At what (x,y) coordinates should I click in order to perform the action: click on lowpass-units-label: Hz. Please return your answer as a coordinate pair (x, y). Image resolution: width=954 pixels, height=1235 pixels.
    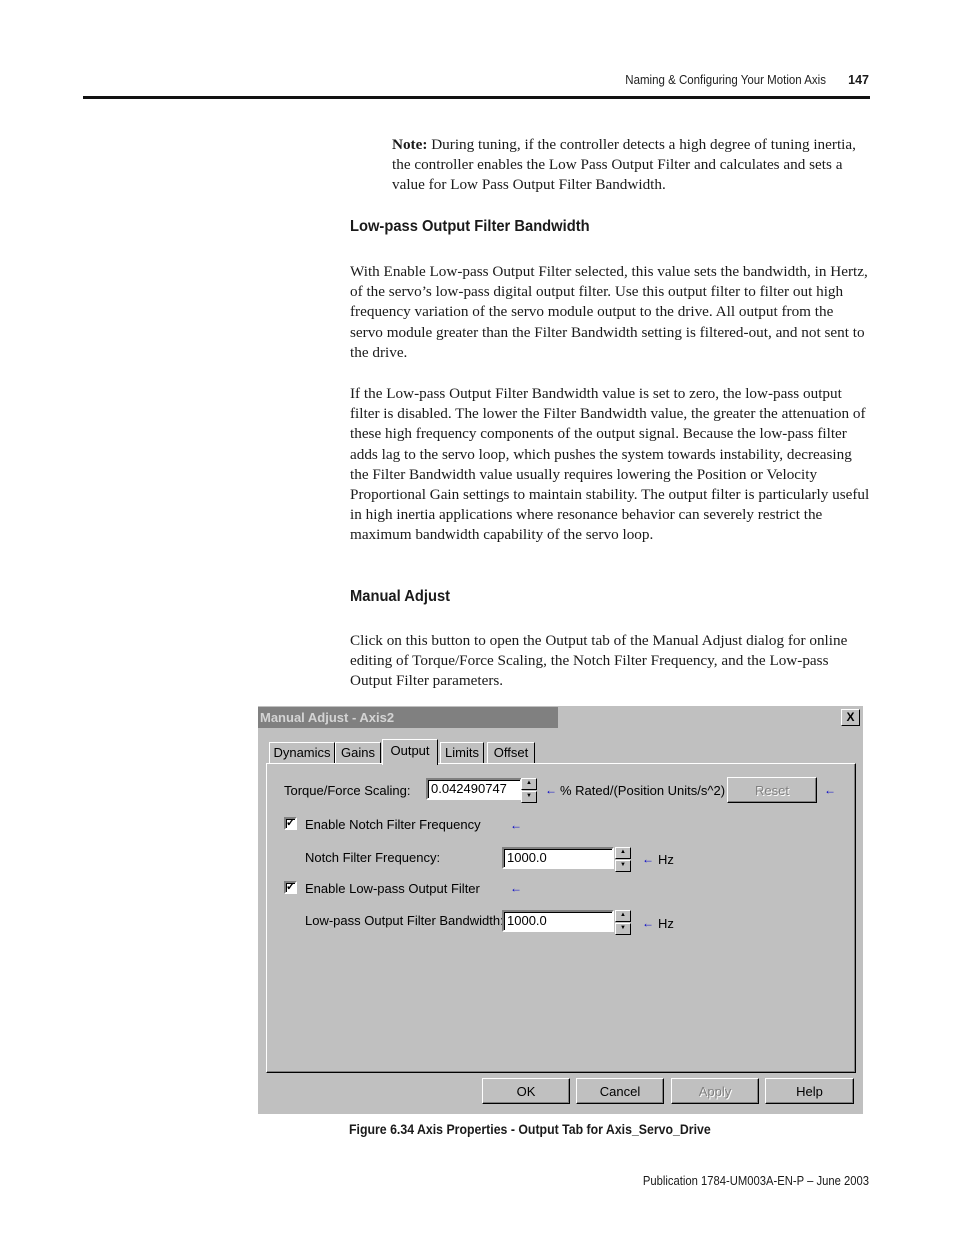
    Looking at the image, I should click on (666, 923).